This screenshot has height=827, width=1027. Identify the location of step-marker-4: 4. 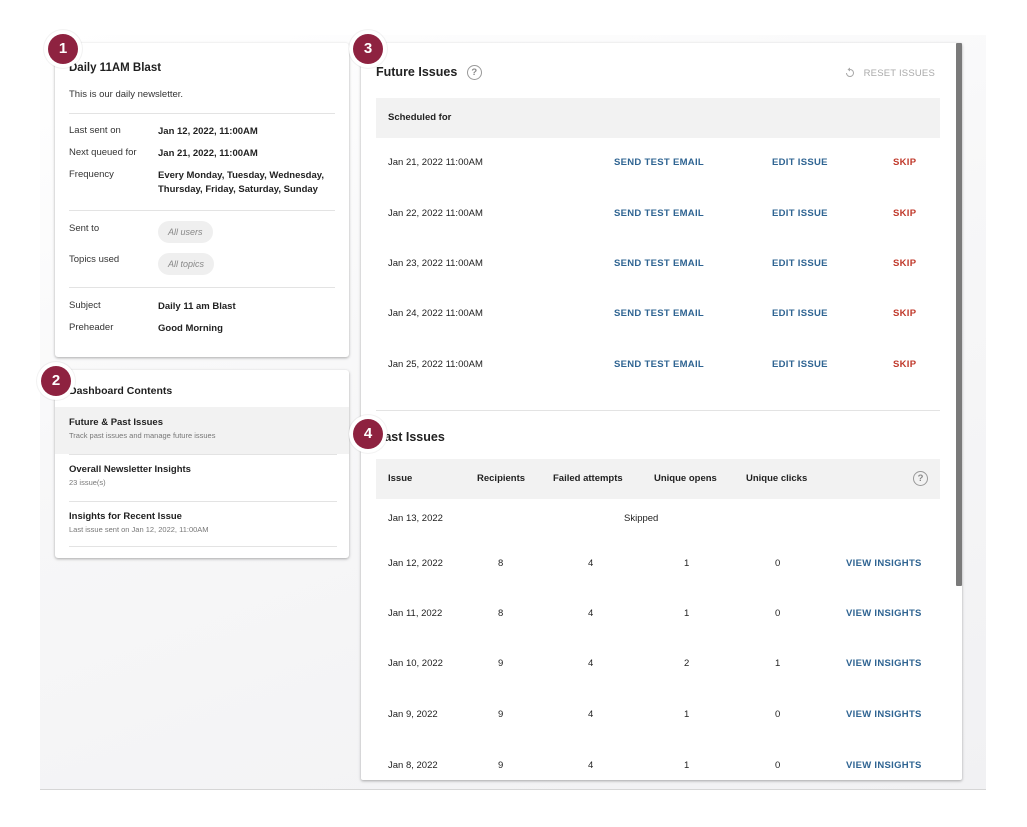
(368, 434).